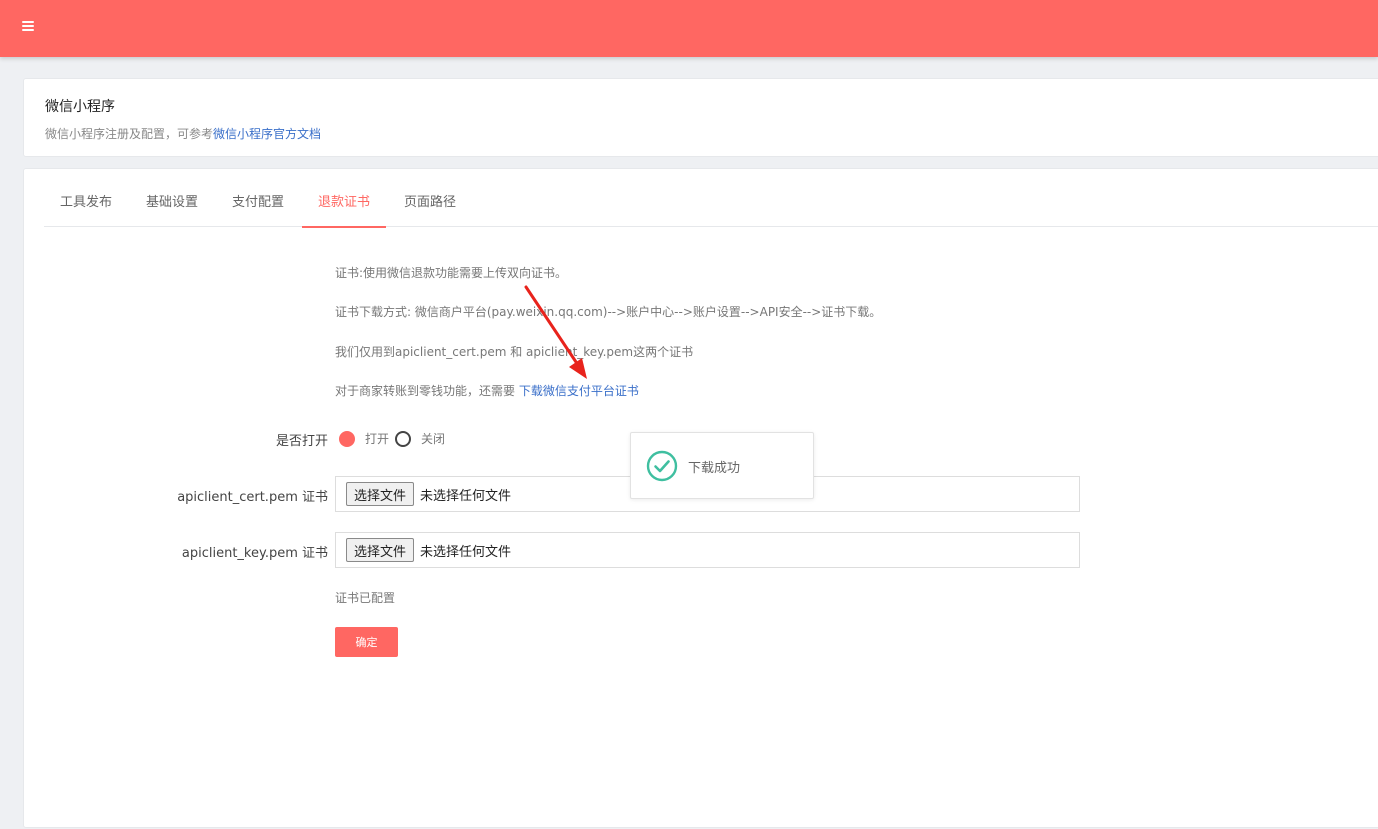  I want to click on key-file-input: 选择文件 未选择任何文件, so click(707, 550).